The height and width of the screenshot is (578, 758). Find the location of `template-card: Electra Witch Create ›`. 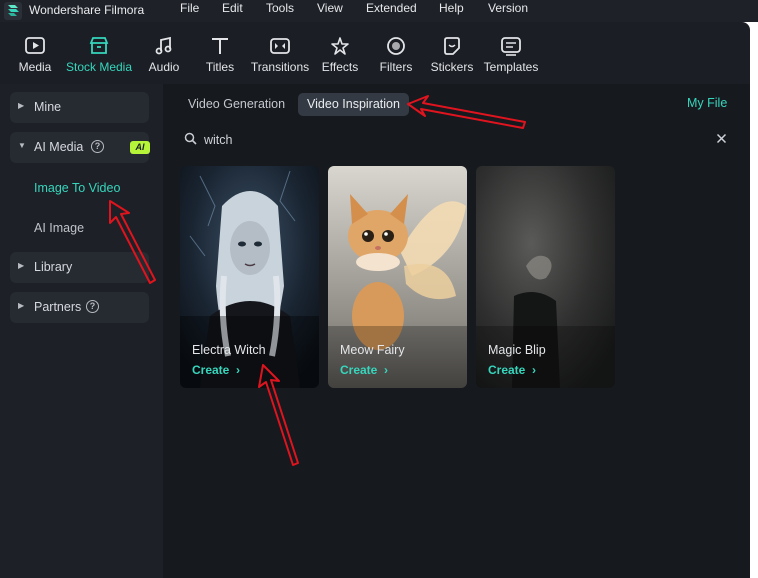

template-card: Electra Witch Create › is located at coordinates (249, 277).